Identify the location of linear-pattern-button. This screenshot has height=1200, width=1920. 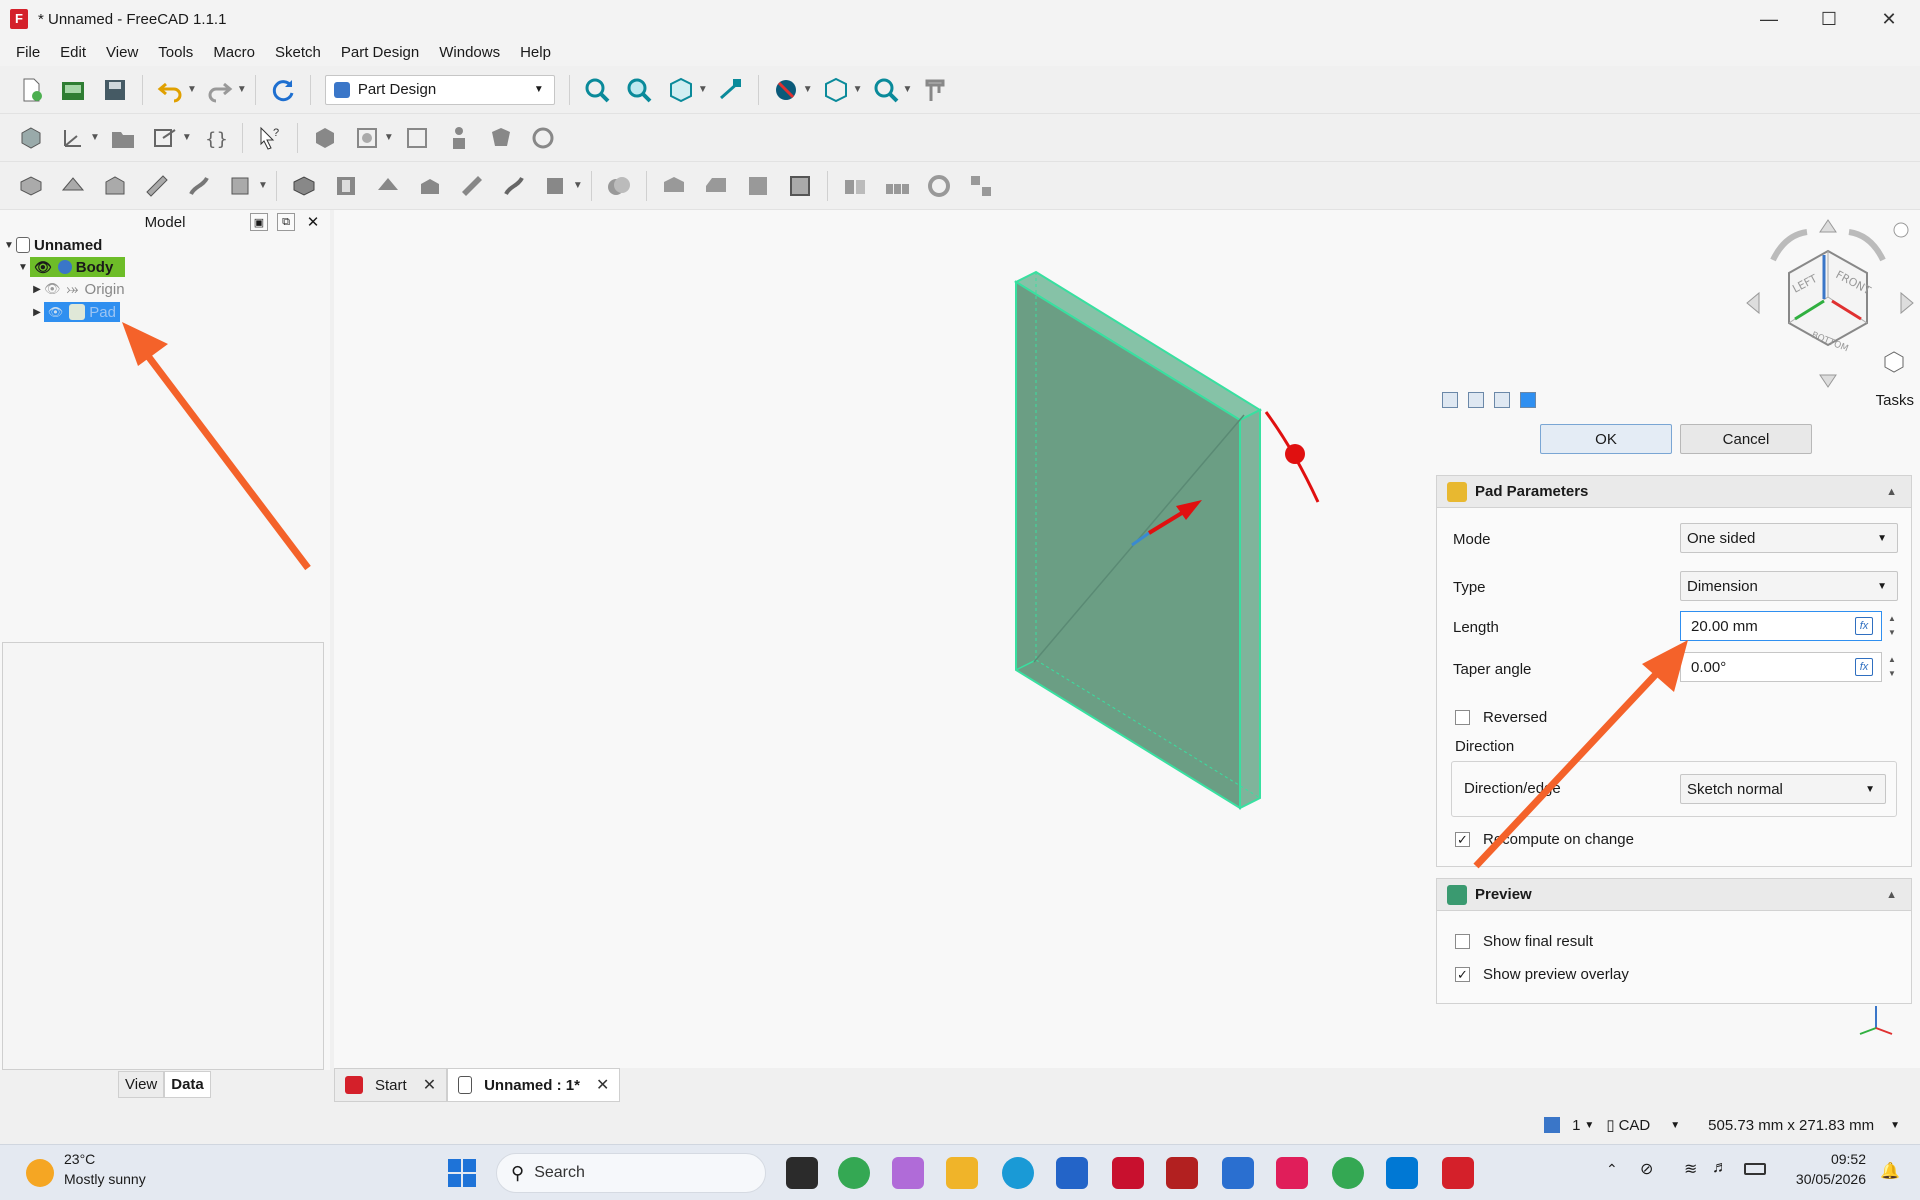
(897, 186).